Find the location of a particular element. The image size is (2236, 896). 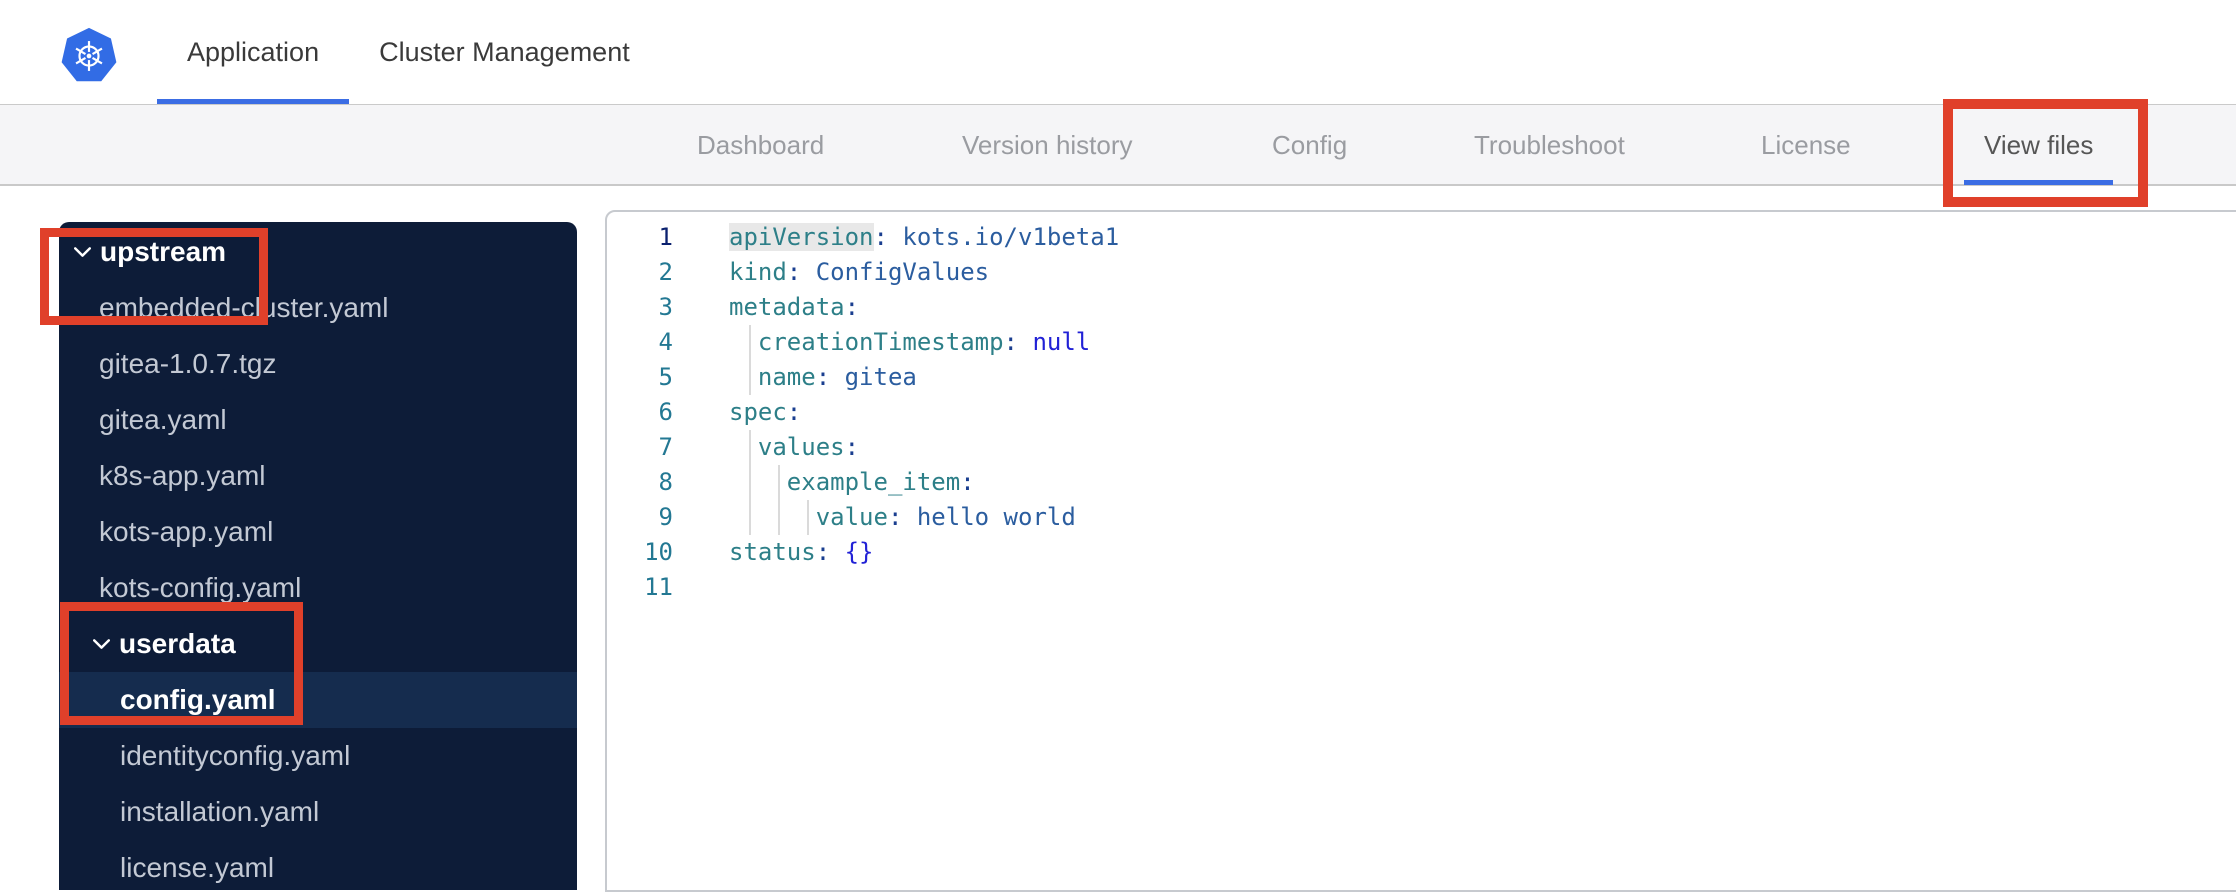

tab-config: Config is located at coordinates (1309, 145).